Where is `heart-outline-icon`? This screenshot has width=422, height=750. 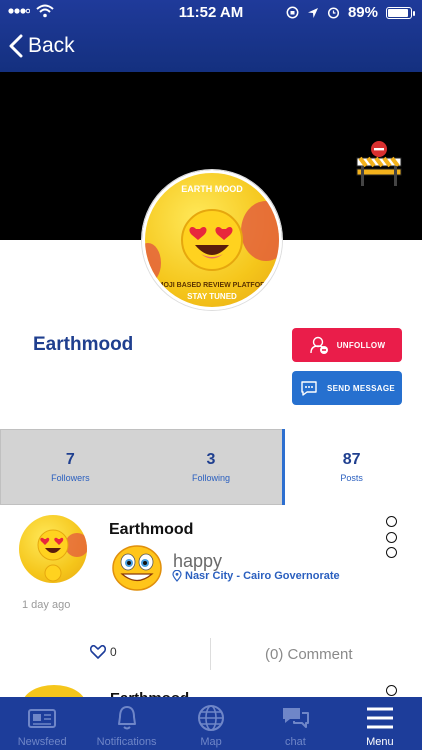 heart-outline-icon is located at coordinates (98, 652).